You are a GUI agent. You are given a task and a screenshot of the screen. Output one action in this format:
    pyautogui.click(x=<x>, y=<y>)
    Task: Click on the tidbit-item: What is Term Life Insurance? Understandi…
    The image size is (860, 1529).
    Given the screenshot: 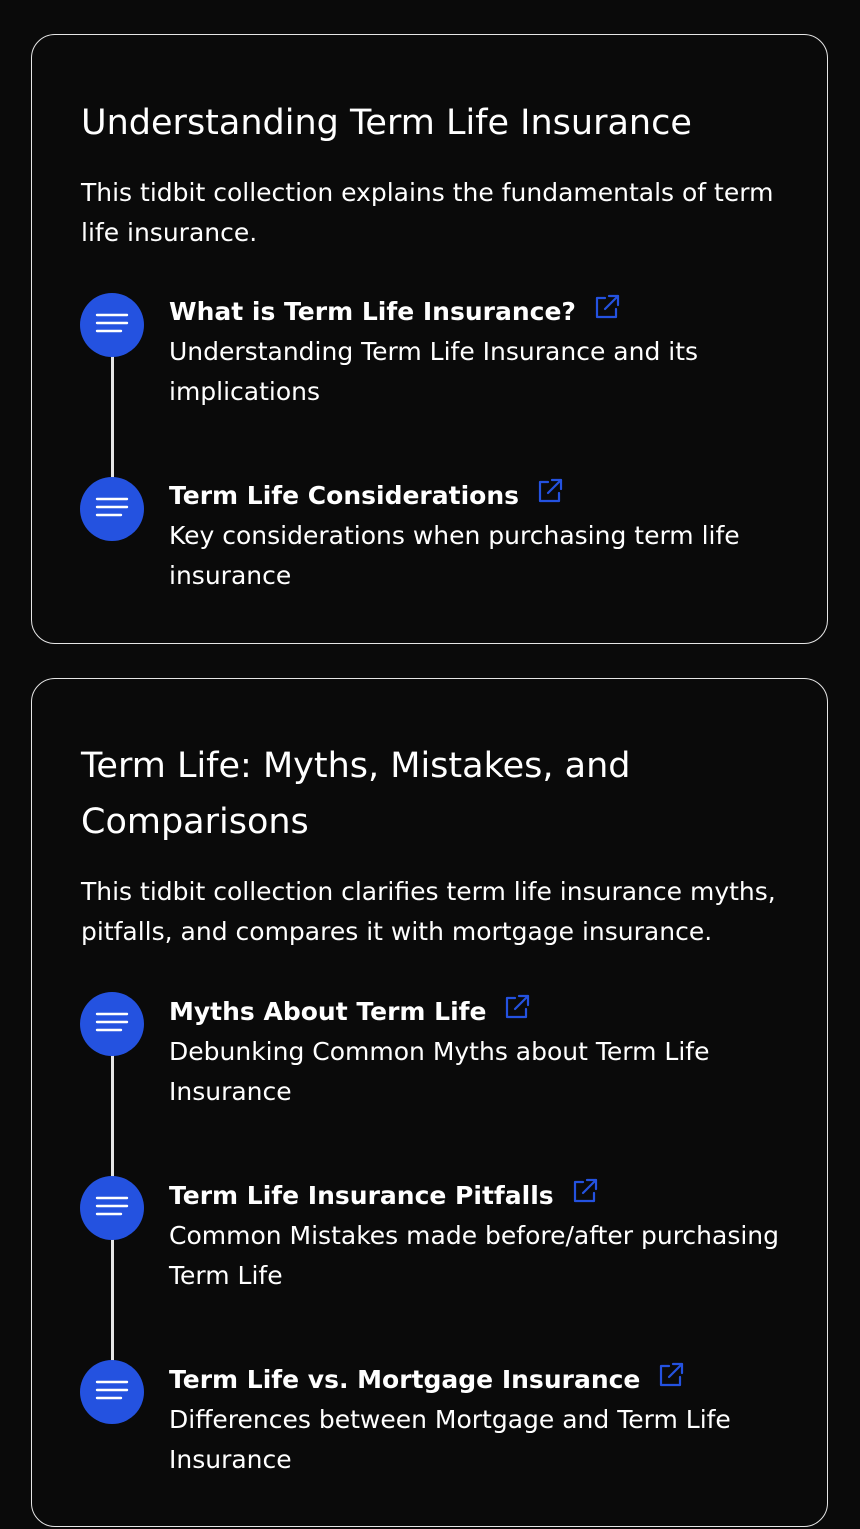 What is the action you would take?
    pyautogui.click(x=484, y=352)
    